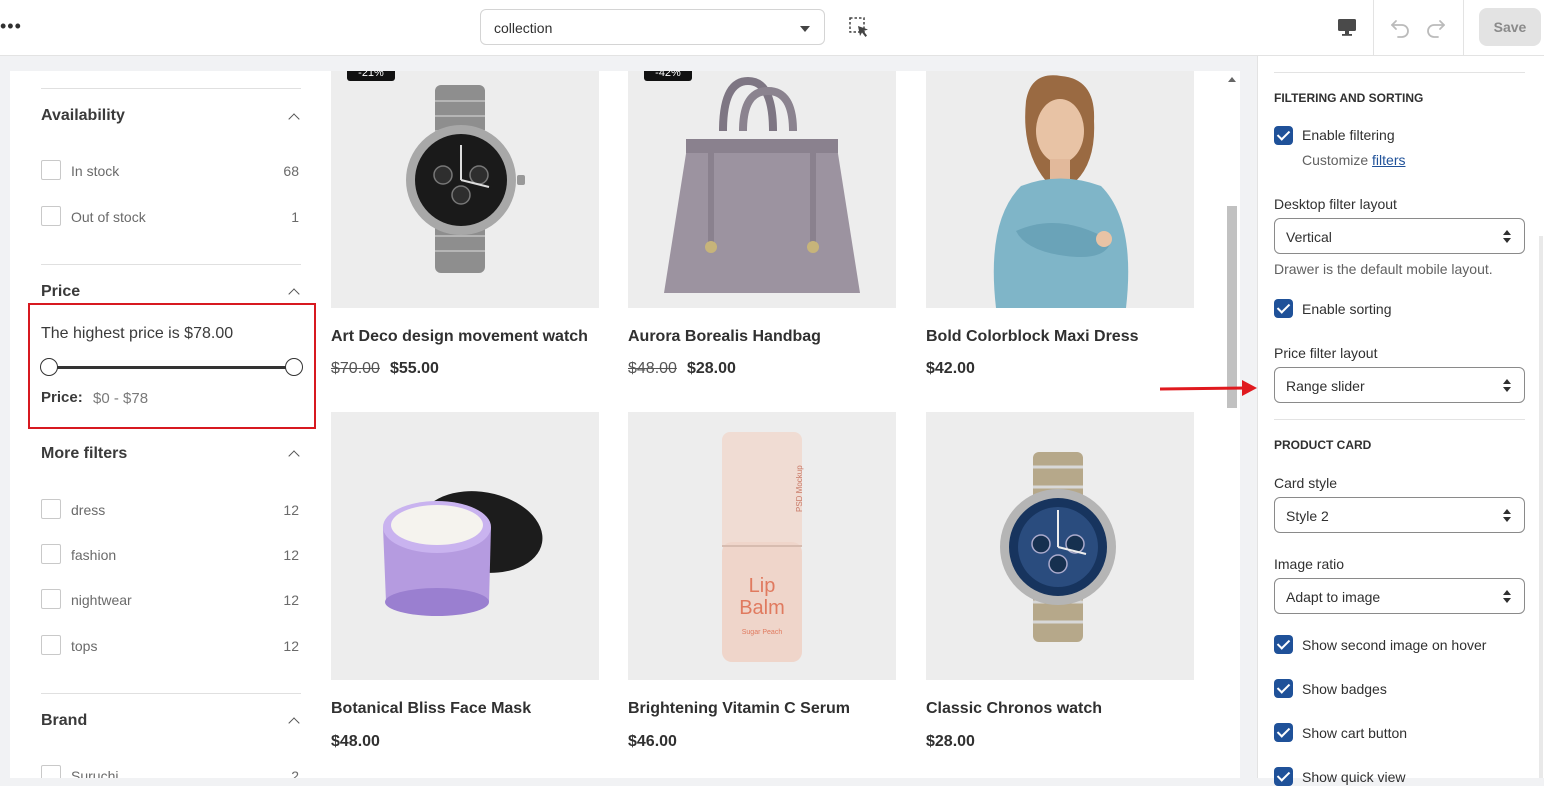 Image resolution: width=1544 pixels, height=786 pixels. I want to click on price-slider-max-handle, so click(294, 367).